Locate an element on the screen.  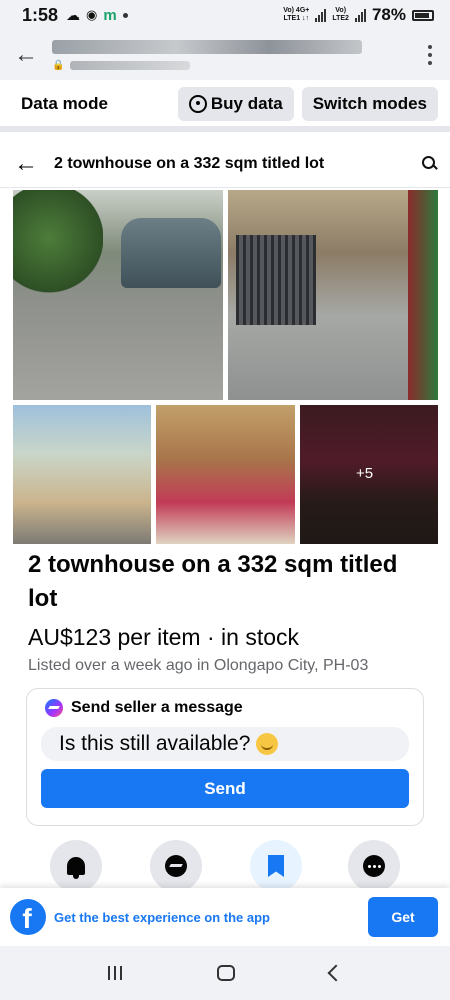
listing-price: AU$123 per item · in stock is located at coordinates (164, 637).